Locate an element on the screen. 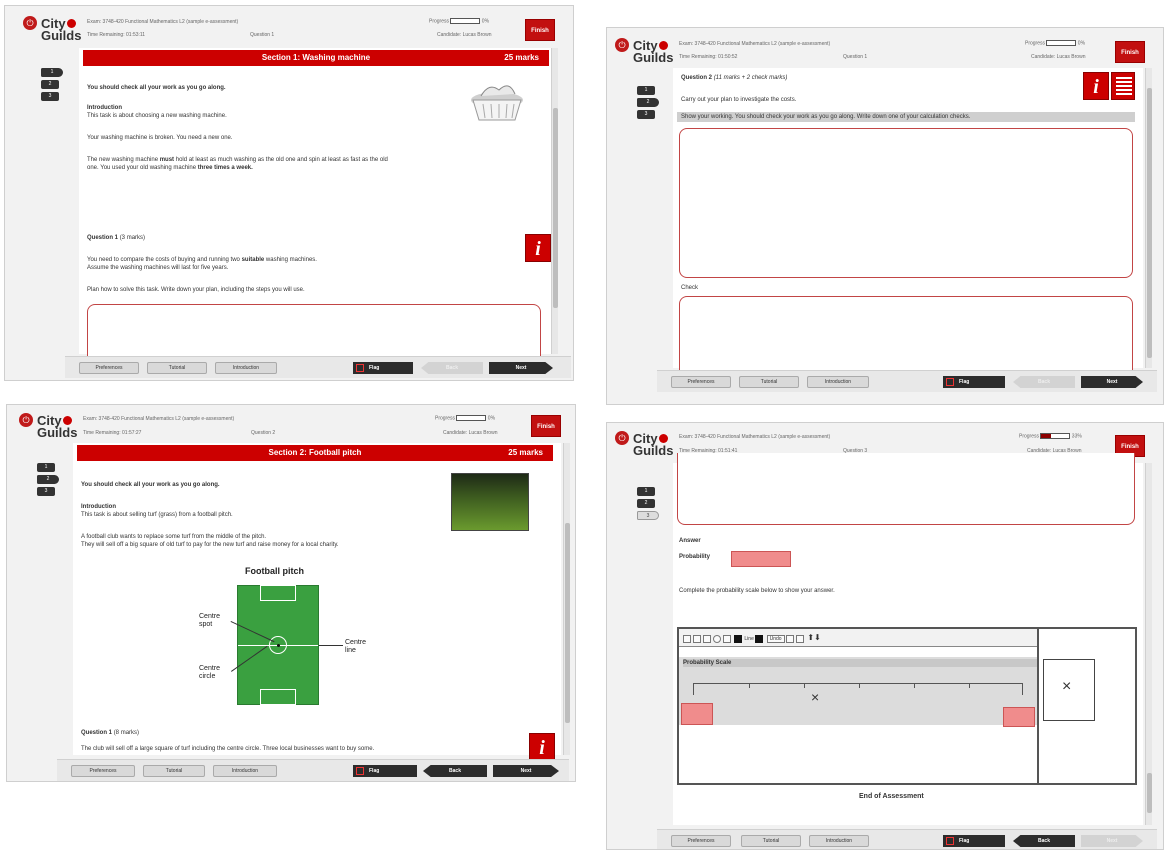 This screenshot has width=1167, height=853. working-answer-box is located at coordinates (906, 203).